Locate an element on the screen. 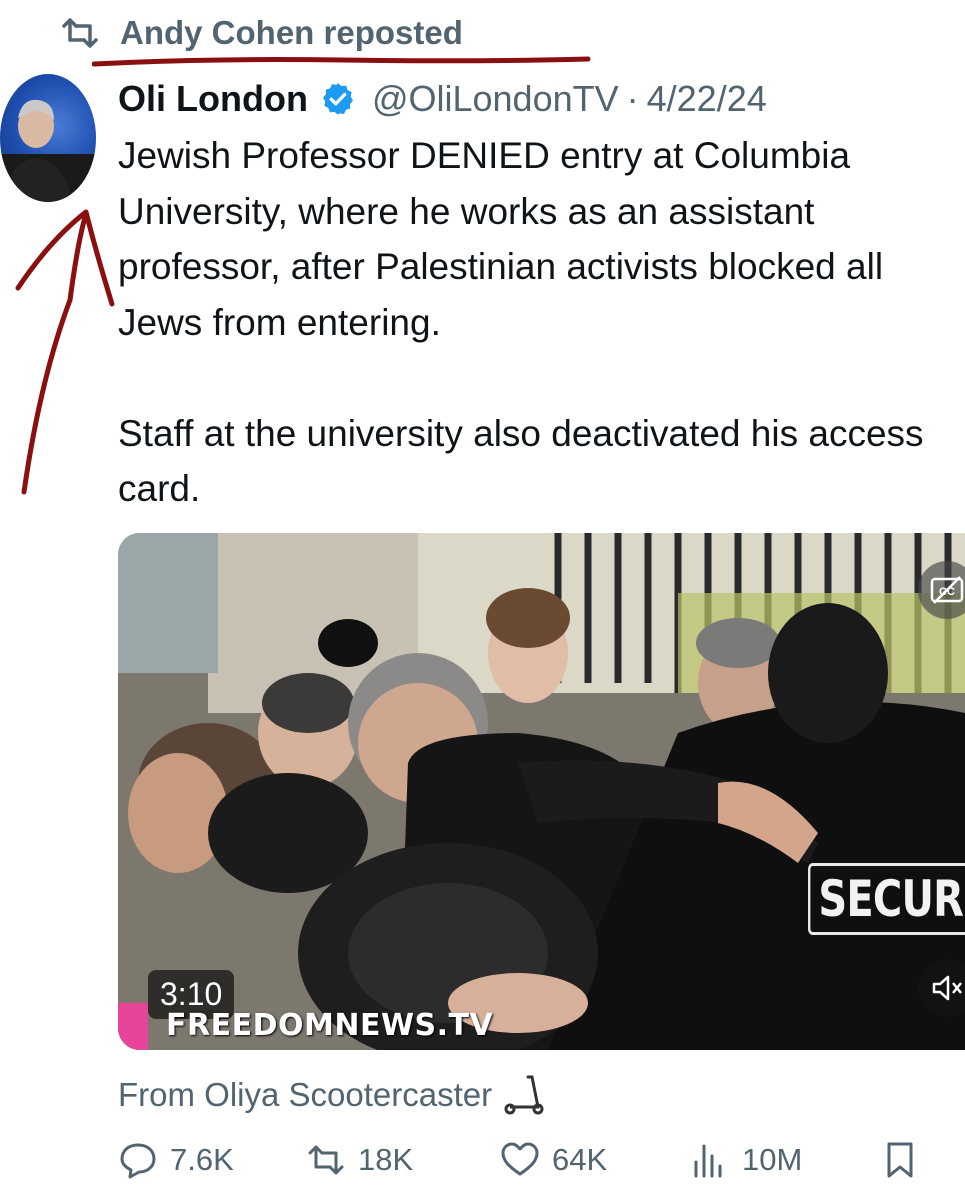 The height and width of the screenshot is (1200, 965). like-button: 64K is located at coordinates (553, 1160).